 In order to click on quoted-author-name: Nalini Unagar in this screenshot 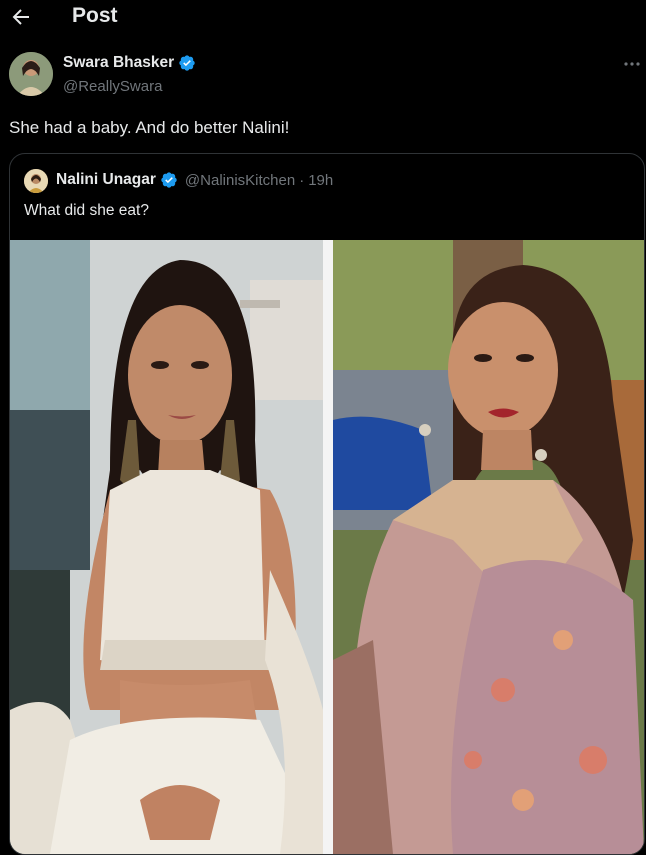, I will do `click(106, 180)`.